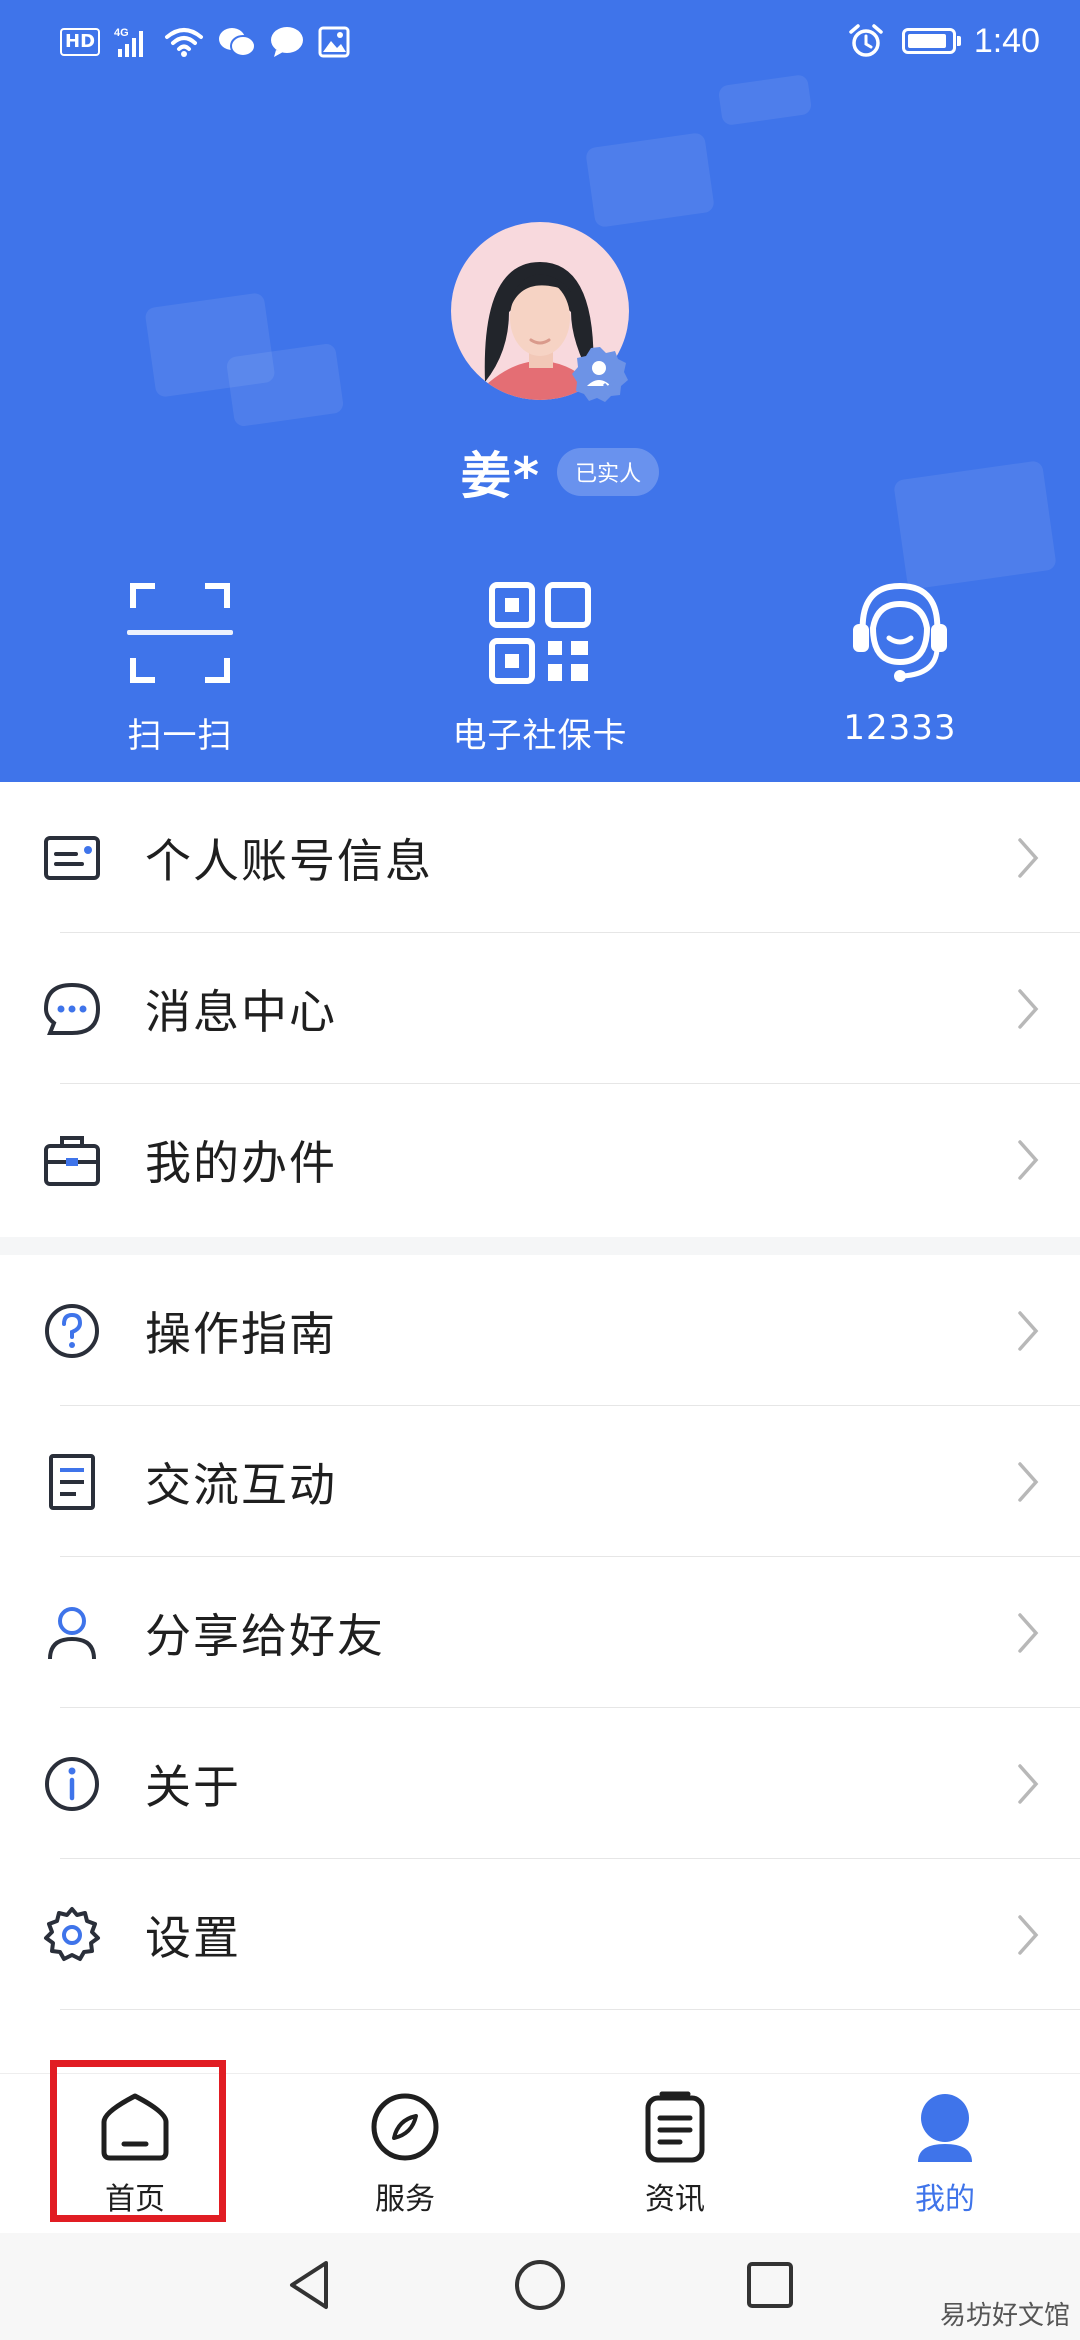 The image size is (1080, 2340). I want to click on back-icon, so click(310, 2285).